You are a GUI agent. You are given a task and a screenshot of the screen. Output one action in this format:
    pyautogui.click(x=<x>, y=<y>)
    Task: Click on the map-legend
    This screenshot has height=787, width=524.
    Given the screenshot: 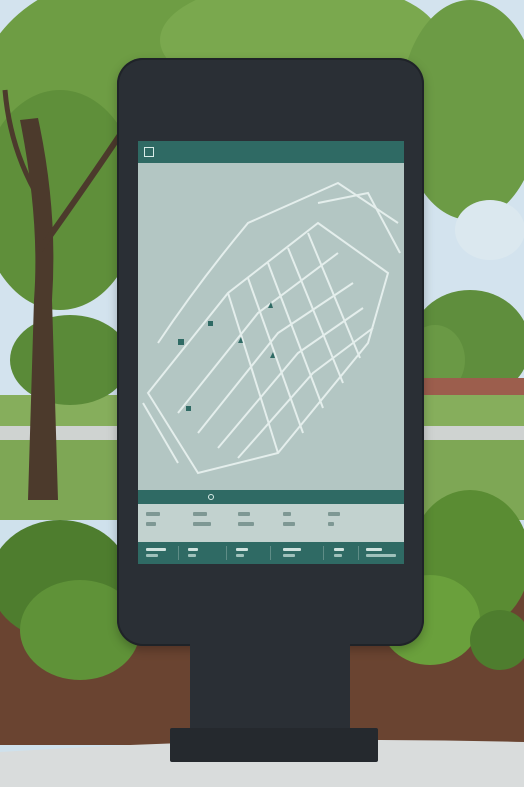 What is the action you would take?
    pyautogui.click(x=271, y=523)
    